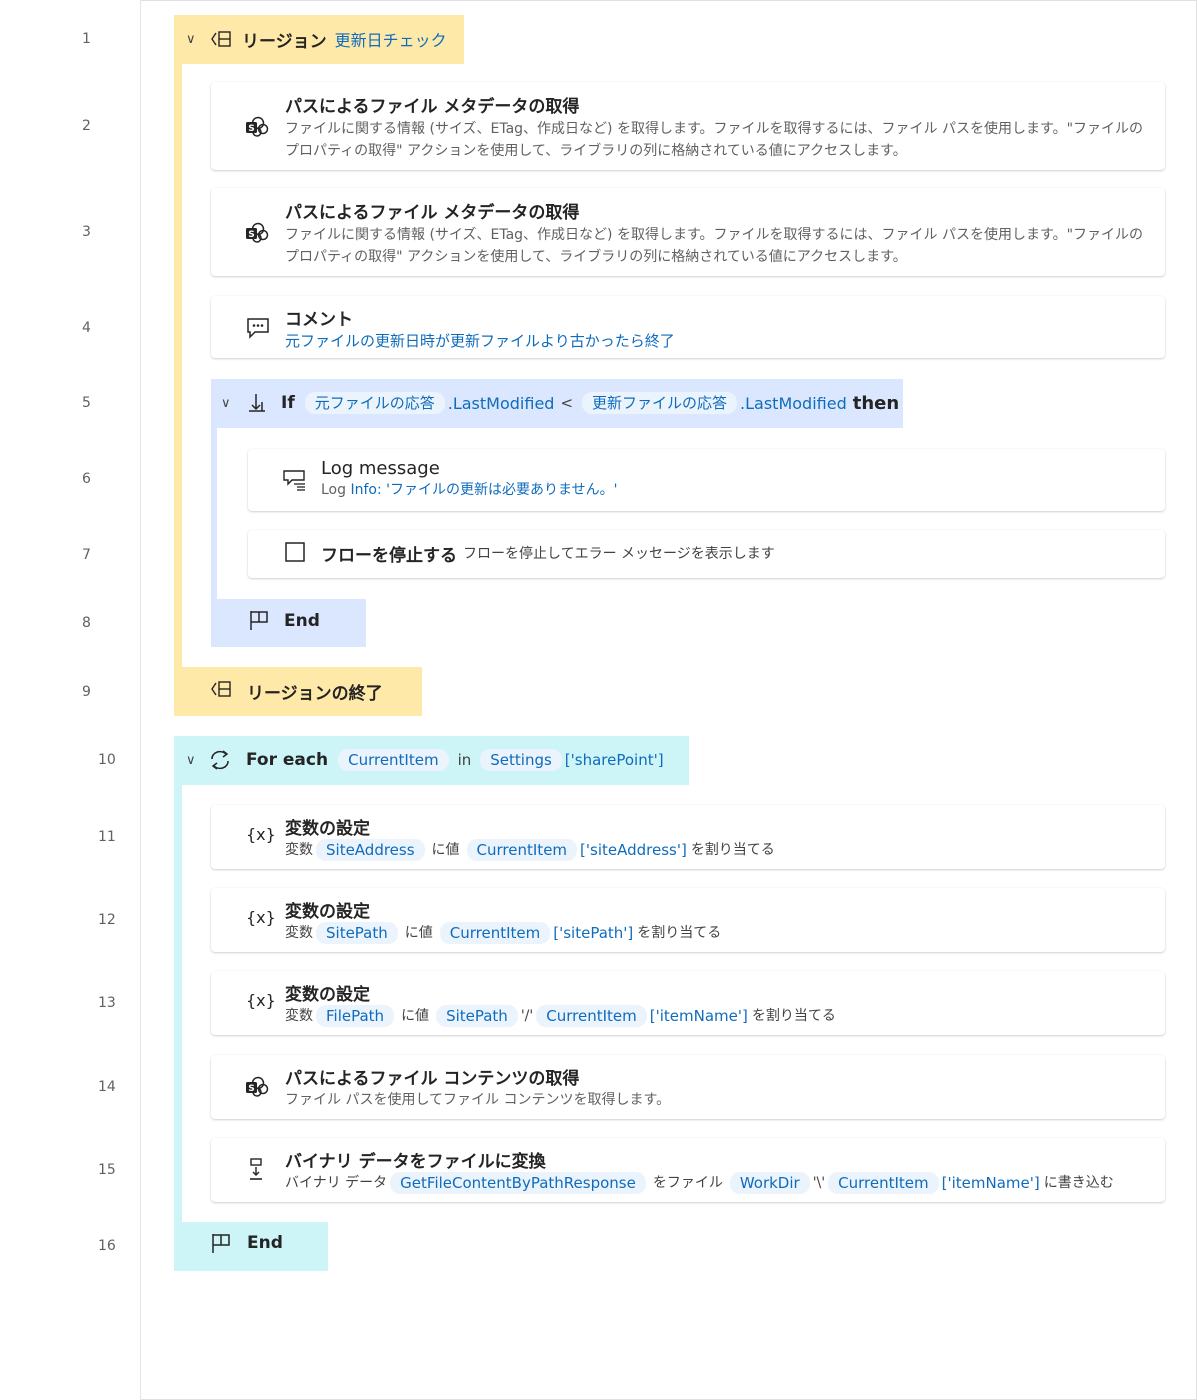 Image resolution: width=1197 pixels, height=1400 pixels. What do you see at coordinates (706, 480) in the screenshot?
I see `log-message-action: Log message Log Info: 'ファイルの更新は必要ありません。'` at bounding box center [706, 480].